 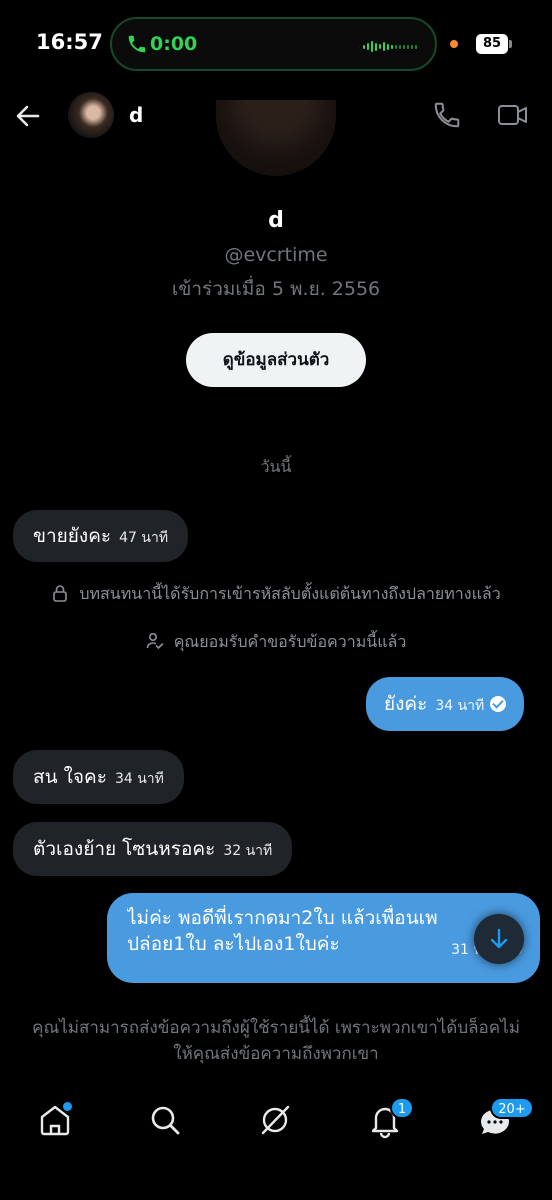 I want to click on bottom-tab-bar: 1 20+, so click(x=276, y=1140).